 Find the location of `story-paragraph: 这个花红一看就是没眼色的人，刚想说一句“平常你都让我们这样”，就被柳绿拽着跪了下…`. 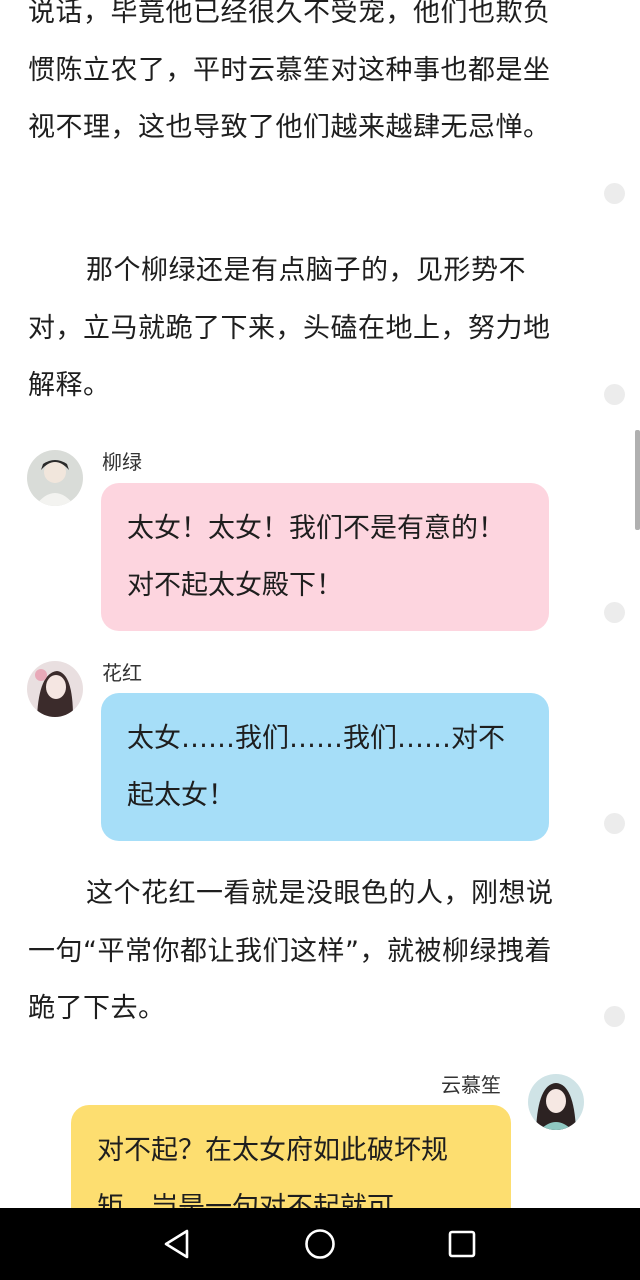

story-paragraph: 这个花红一看就是没眼色的人，刚想说一句“平常你都让我们这样”，就被柳绿拽着跪了下… is located at coordinates (291, 951).